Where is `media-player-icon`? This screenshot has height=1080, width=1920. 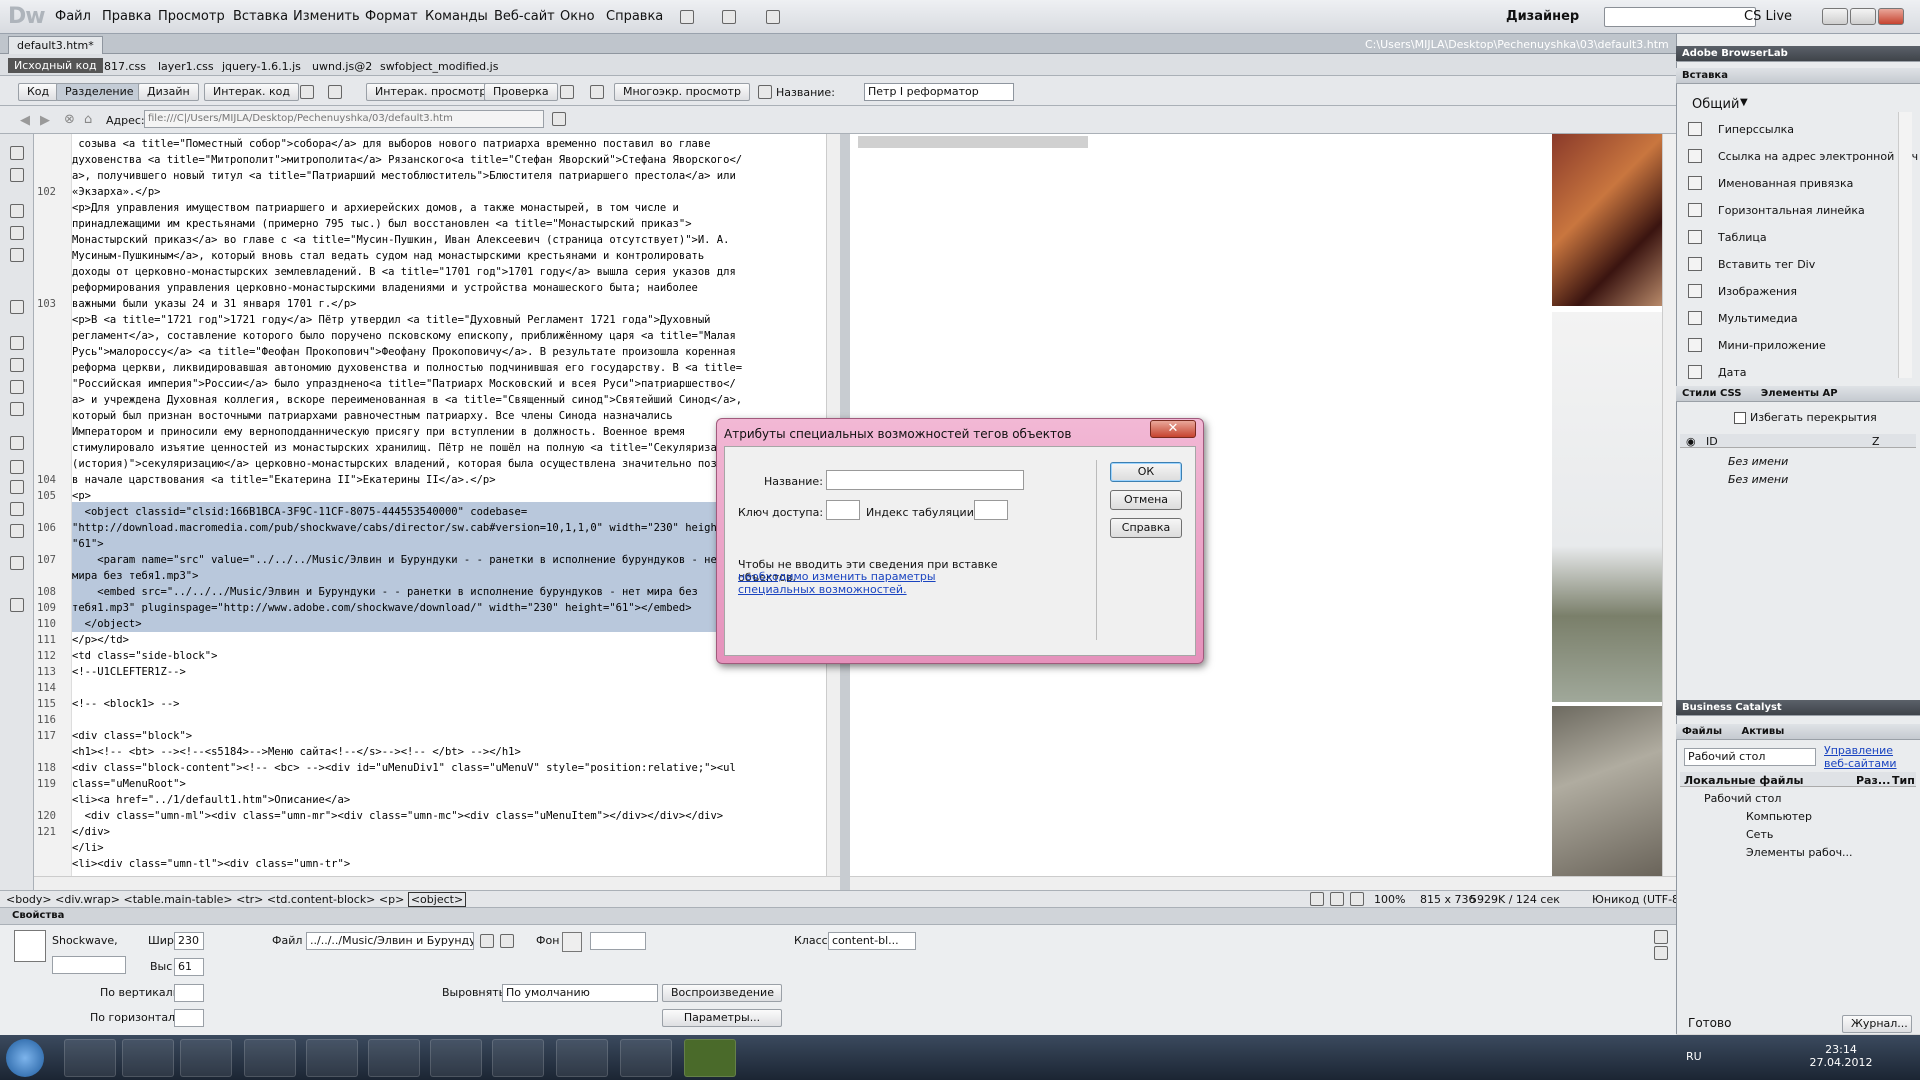
media-player-icon is located at coordinates (206, 1058).